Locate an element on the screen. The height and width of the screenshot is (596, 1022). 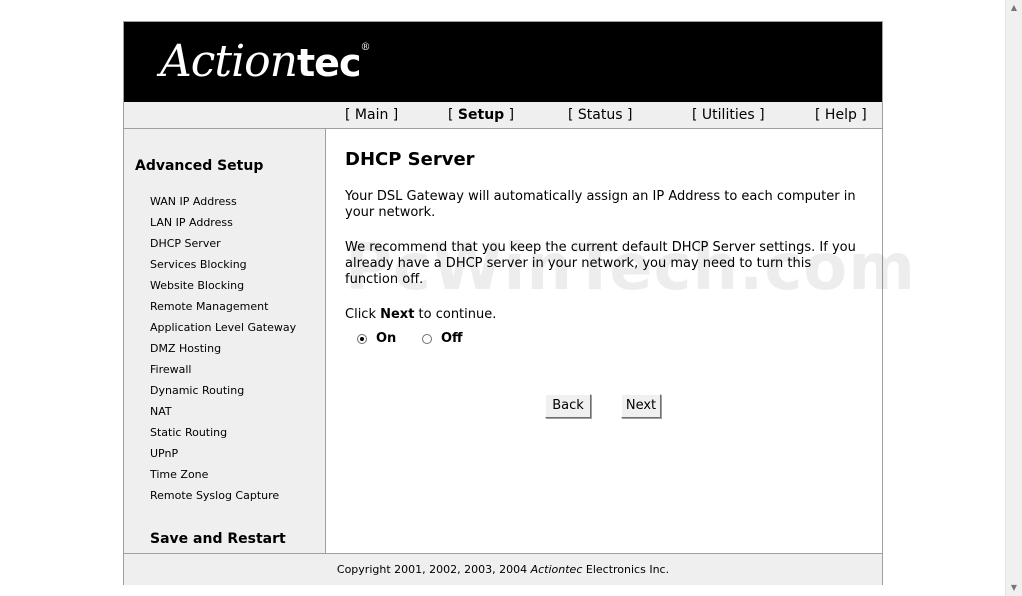
nav-status: [ Status ] is located at coordinates (600, 115).